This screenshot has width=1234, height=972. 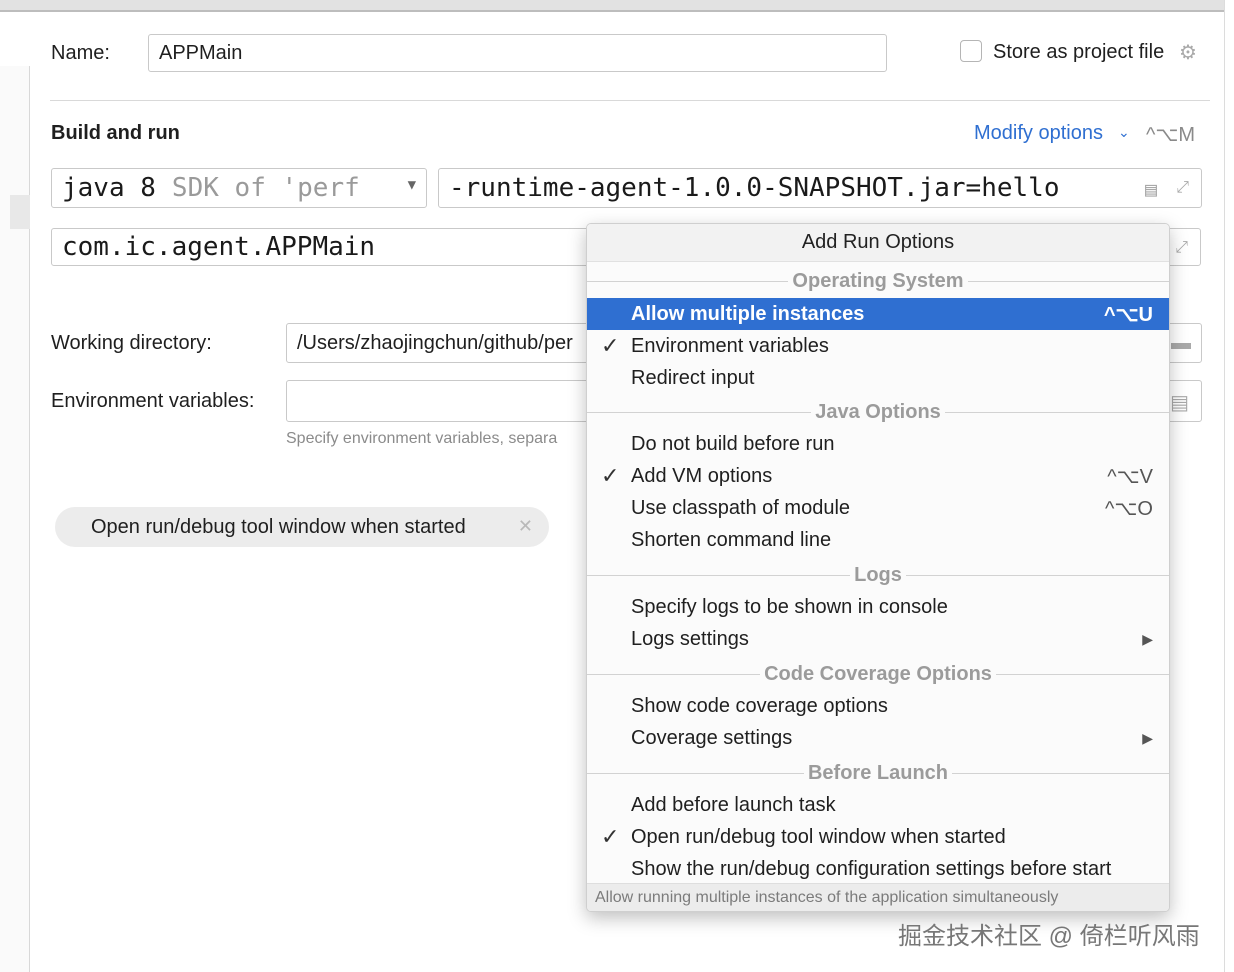 I want to click on working-directory-label: Working directory:, so click(x=131, y=343).